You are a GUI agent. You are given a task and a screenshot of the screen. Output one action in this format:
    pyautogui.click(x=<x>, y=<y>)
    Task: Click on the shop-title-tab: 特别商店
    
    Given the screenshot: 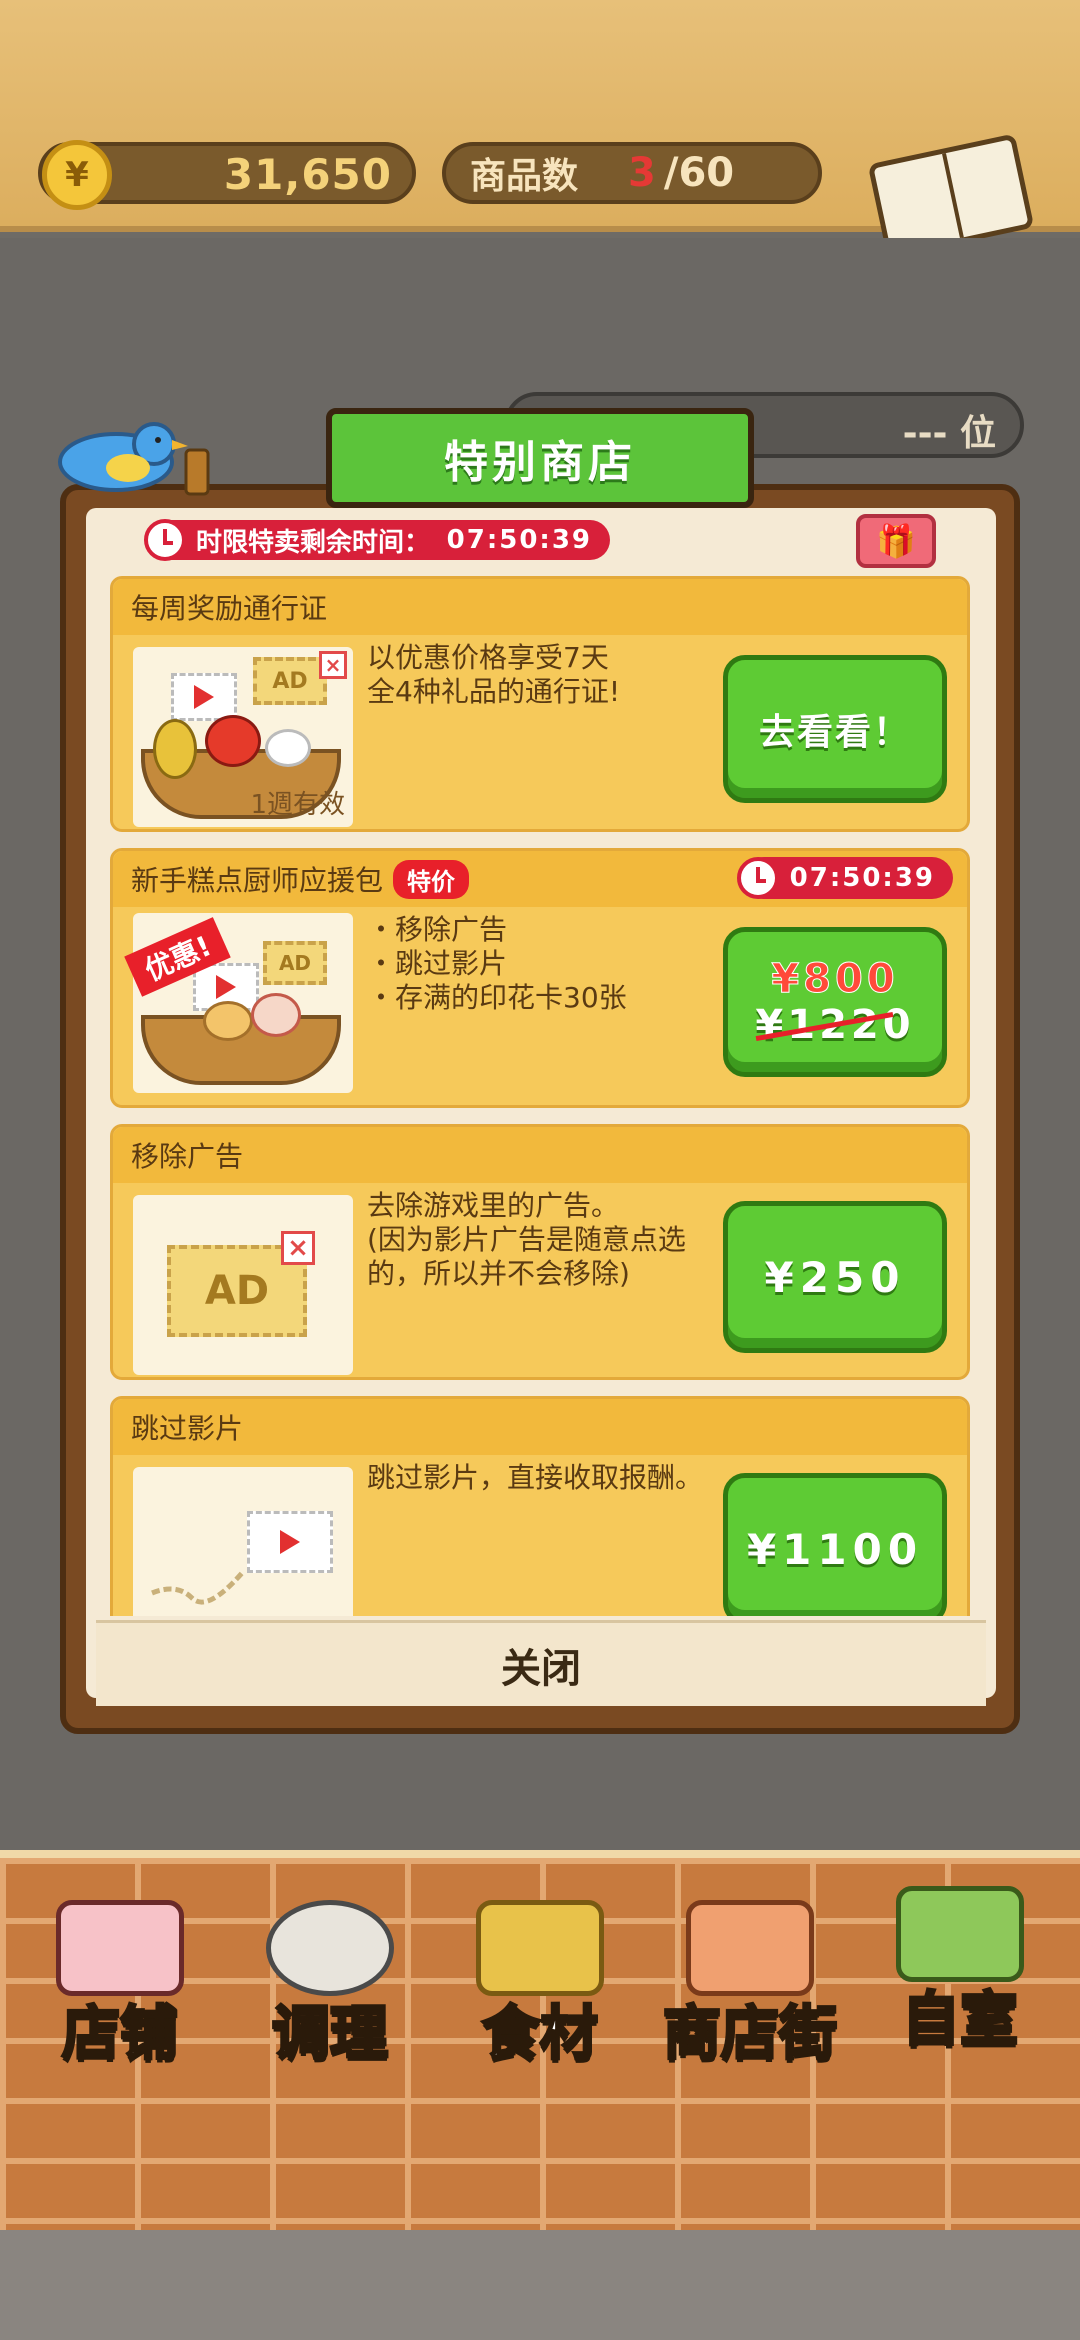 What is the action you would take?
    pyautogui.click(x=540, y=458)
    